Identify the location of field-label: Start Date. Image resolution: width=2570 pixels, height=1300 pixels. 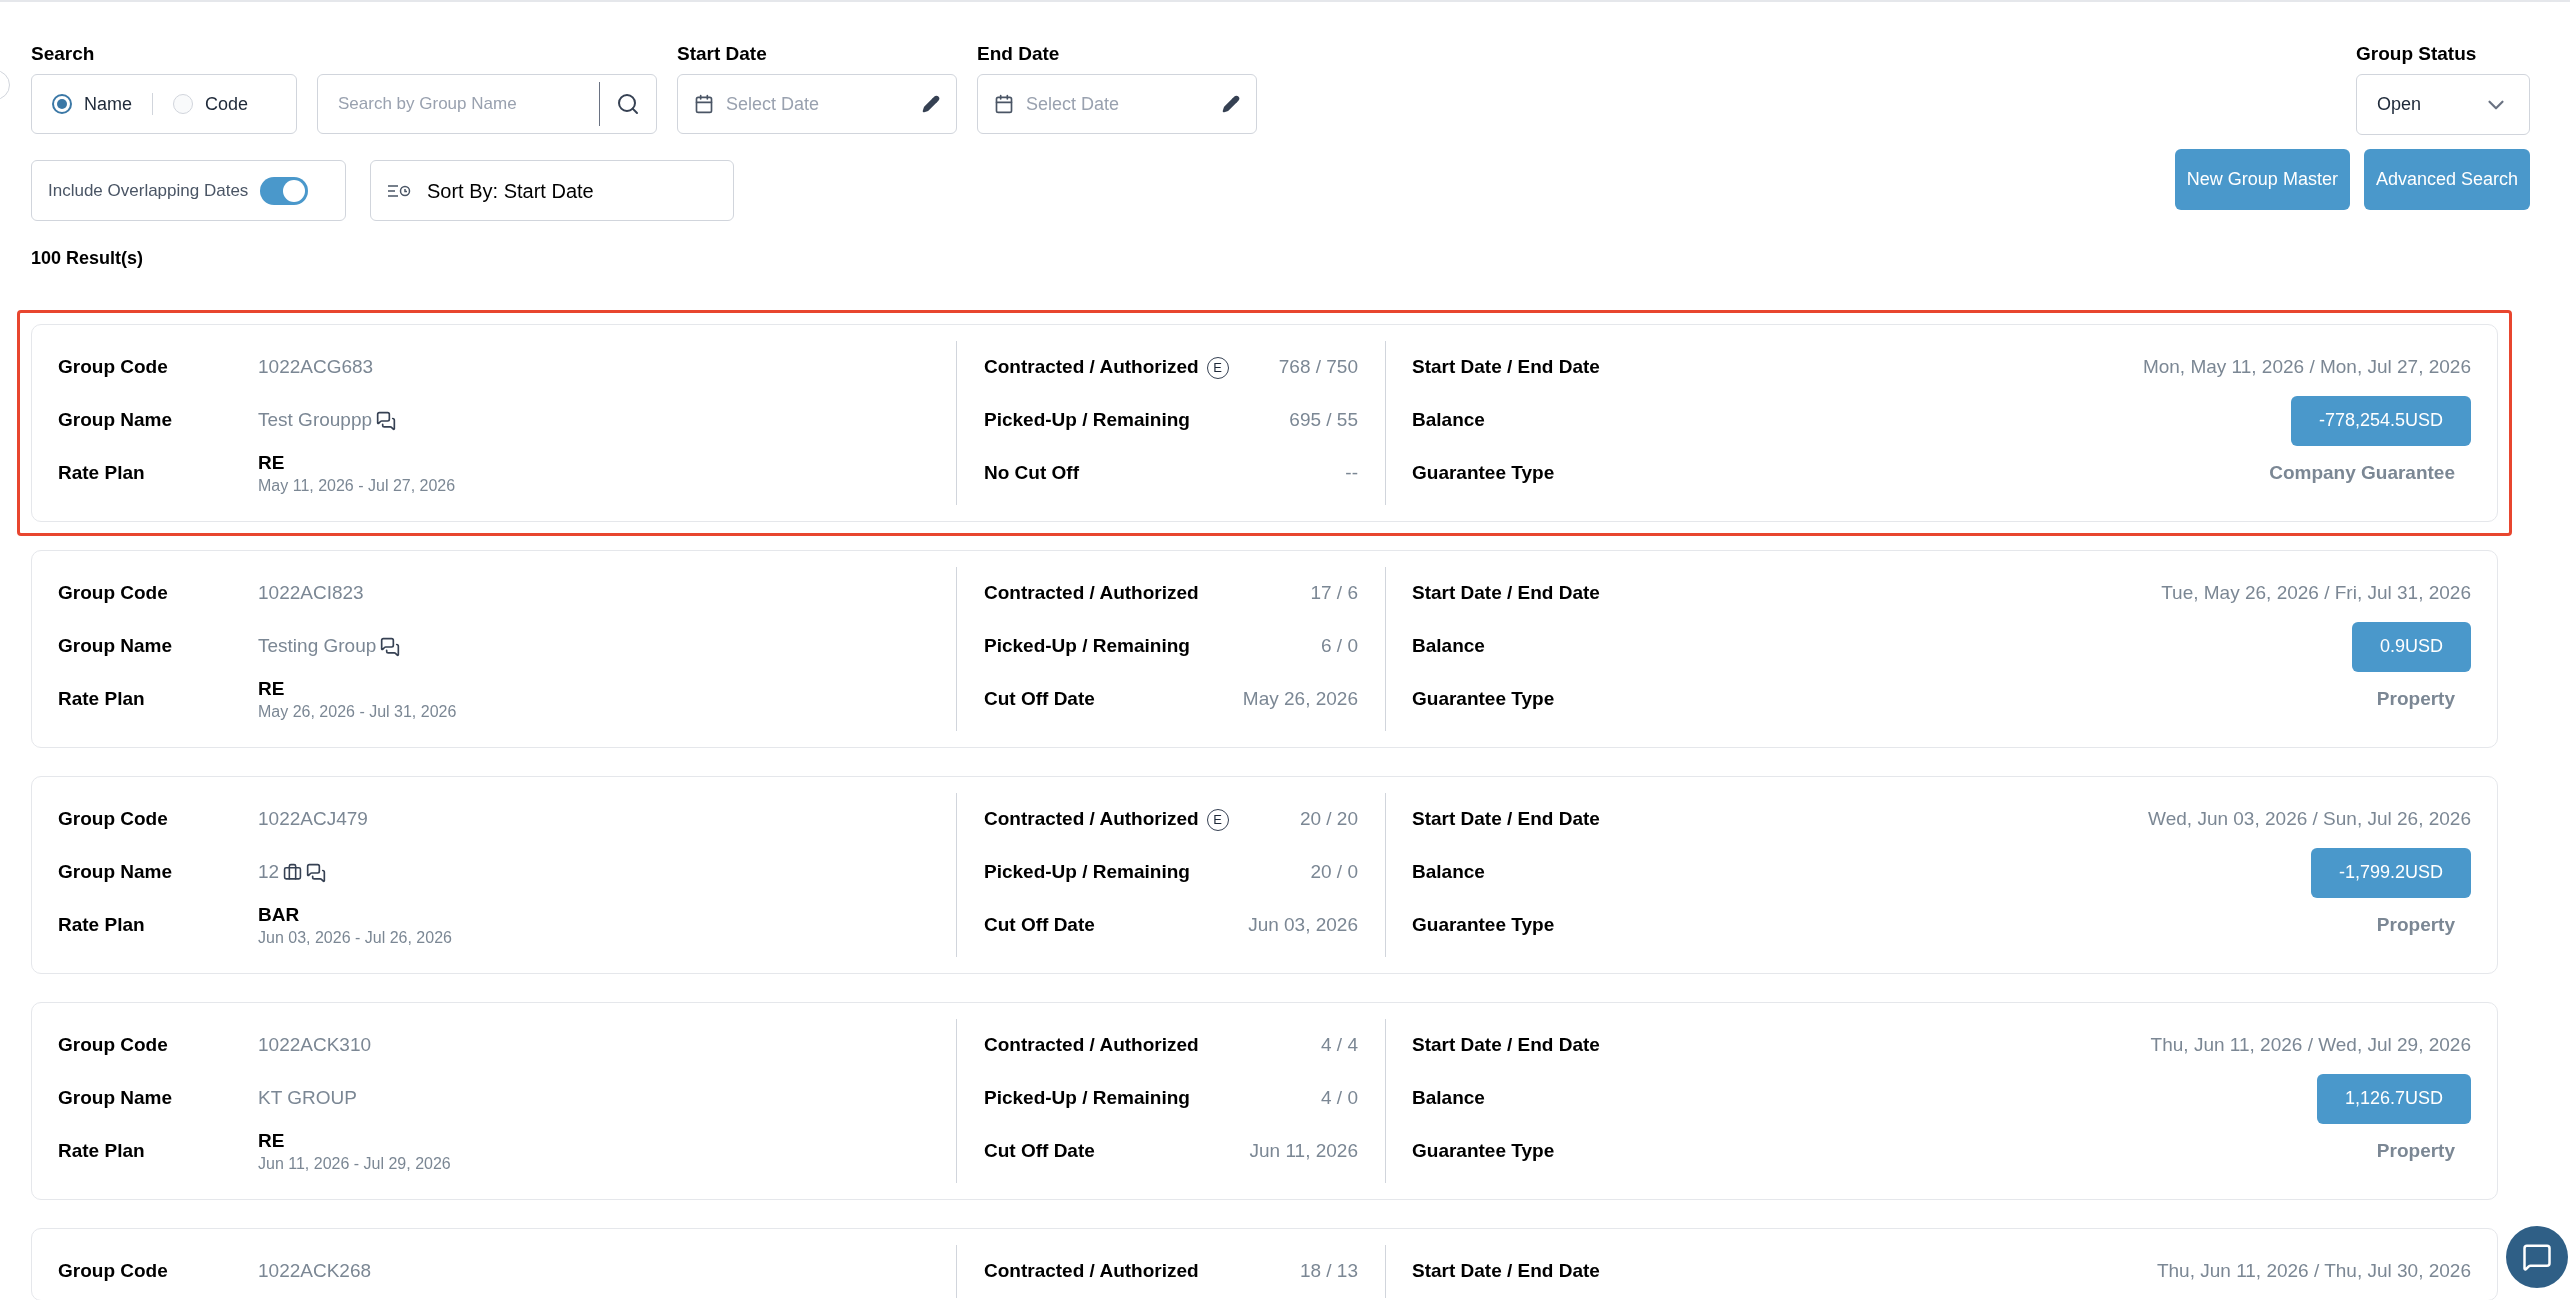
(722, 54).